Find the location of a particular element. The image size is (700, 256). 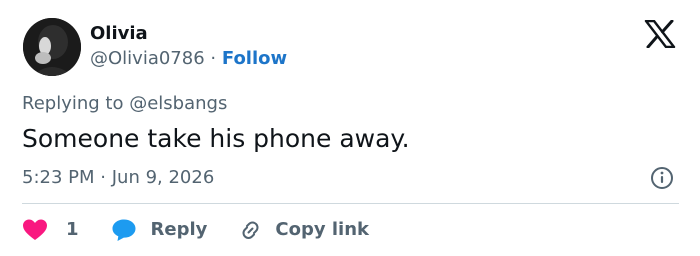

replying-to-line: Replying to @elsbangs is located at coordinates (124, 104).